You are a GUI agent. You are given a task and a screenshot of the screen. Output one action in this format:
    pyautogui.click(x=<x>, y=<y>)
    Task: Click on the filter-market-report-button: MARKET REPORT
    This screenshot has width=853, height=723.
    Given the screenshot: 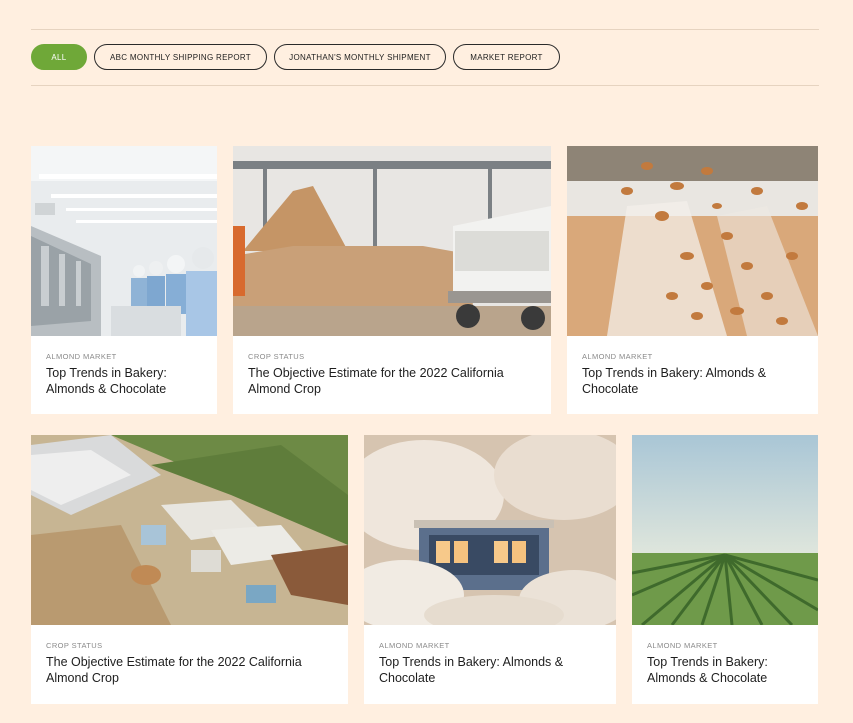 What is the action you would take?
    pyautogui.click(x=506, y=57)
    